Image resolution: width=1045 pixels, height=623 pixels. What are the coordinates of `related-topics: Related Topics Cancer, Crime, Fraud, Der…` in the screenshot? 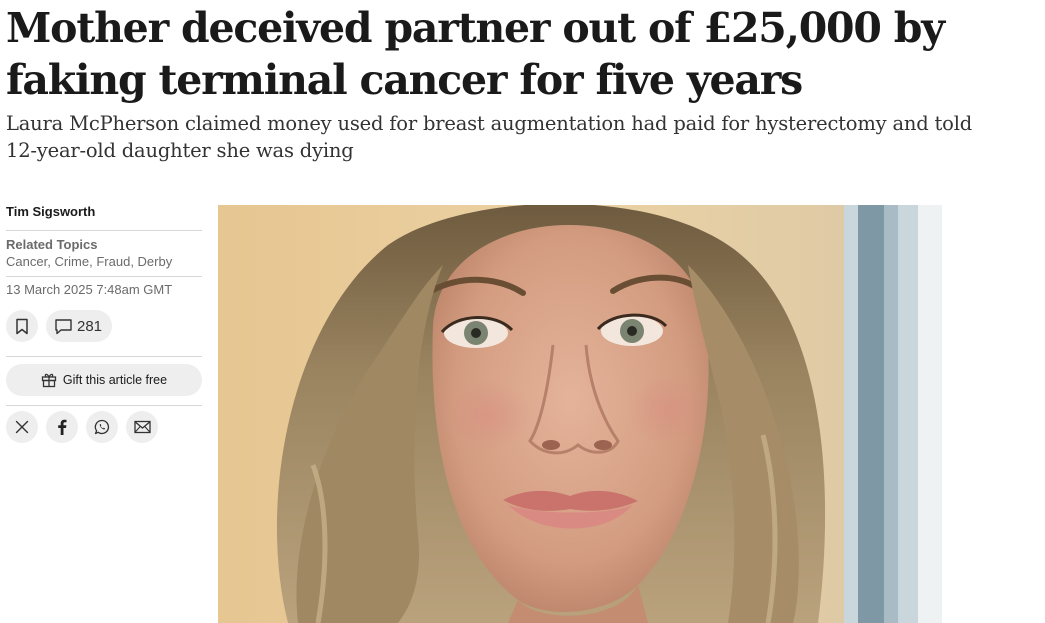 It's located at (104, 254).